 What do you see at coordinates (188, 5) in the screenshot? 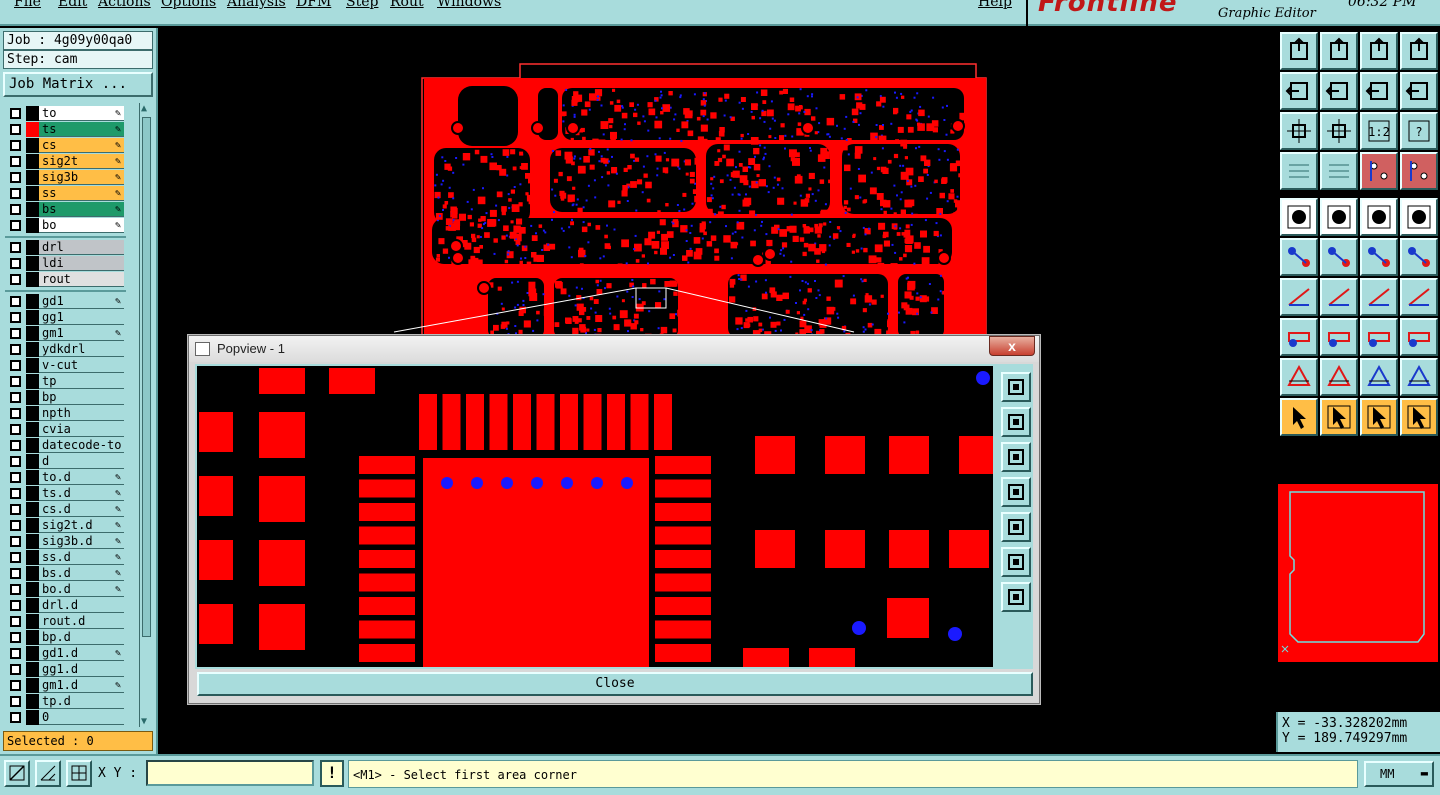
I see `menu-options: Options` at bounding box center [188, 5].